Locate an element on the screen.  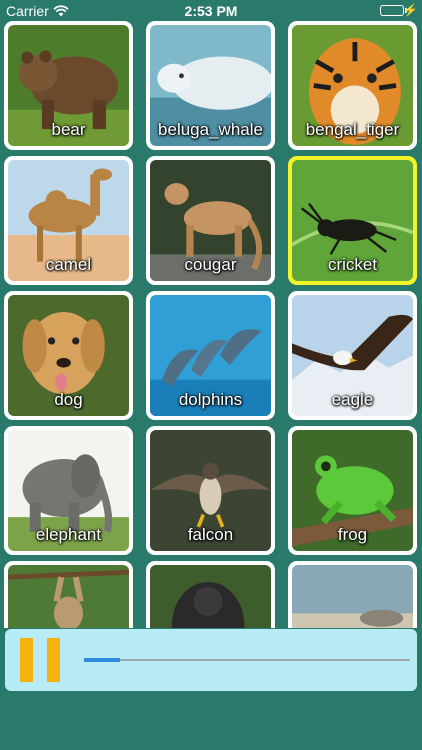
eagle-image: eagle is located at coordinates (352, 355).